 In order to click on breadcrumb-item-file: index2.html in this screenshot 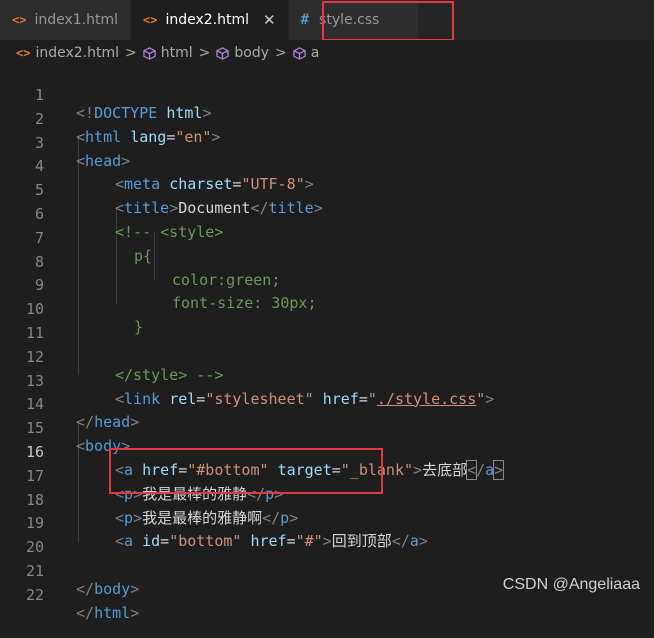, I will do `click(77, 53)`.